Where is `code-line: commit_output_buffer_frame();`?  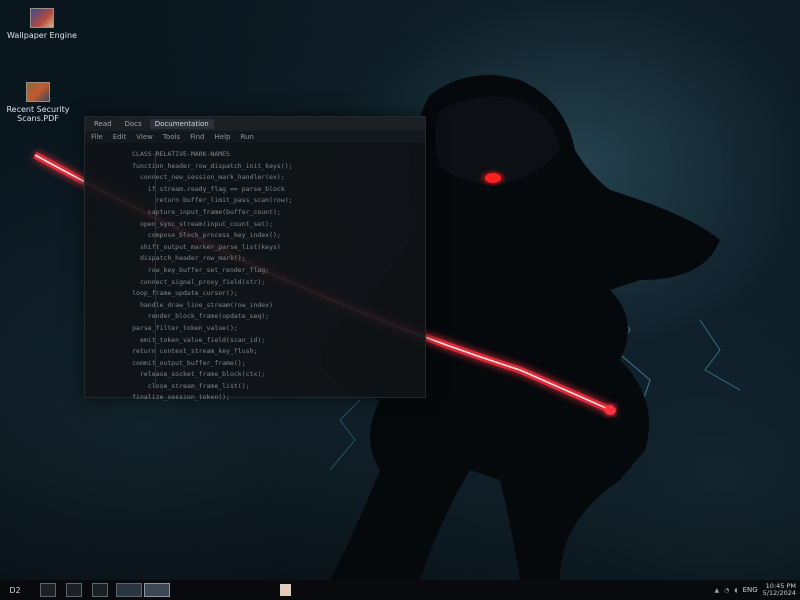
code-line: commit_output_buffer_frame(); is located at coordinates (169, 362).